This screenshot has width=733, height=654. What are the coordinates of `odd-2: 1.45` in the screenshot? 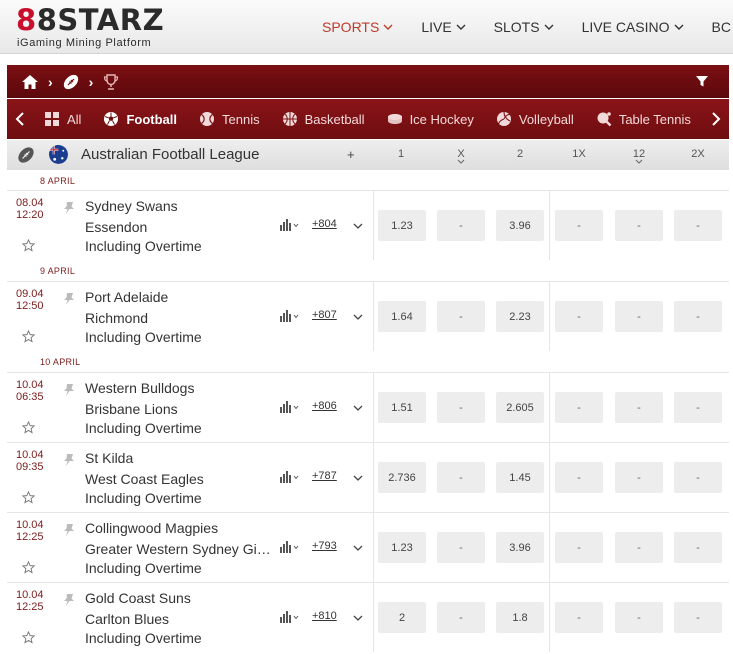 It's located at (520, 477).